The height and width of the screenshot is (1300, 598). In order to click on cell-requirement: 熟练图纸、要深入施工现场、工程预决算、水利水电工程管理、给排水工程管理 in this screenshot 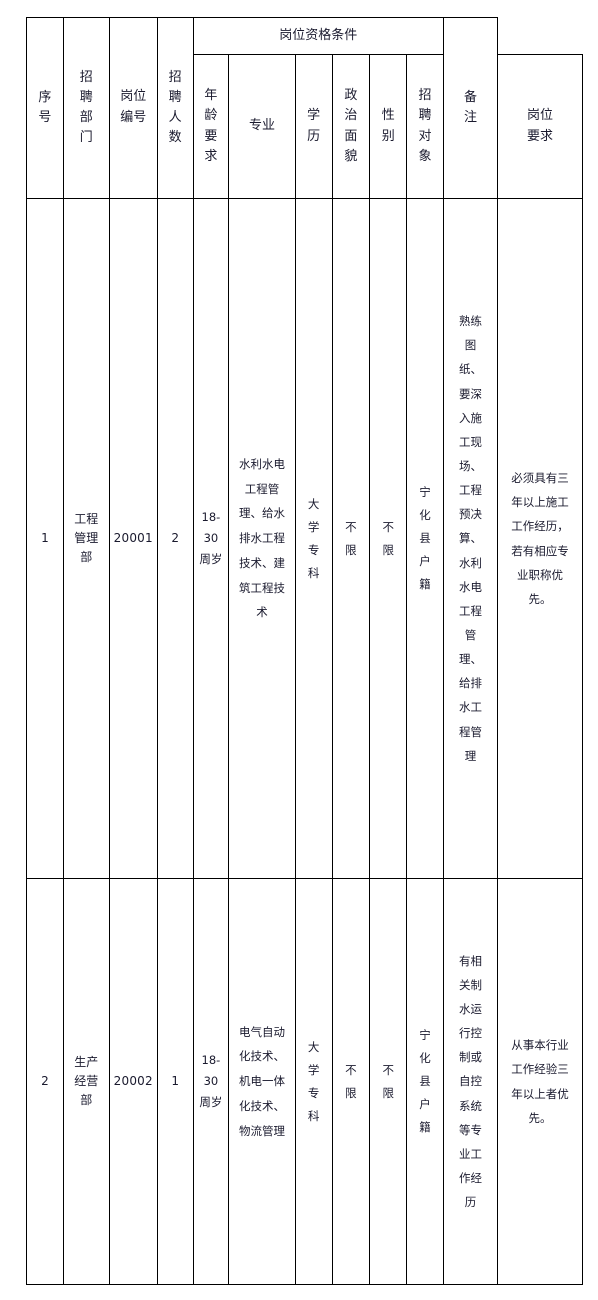, I will do `click(470, 538)`.